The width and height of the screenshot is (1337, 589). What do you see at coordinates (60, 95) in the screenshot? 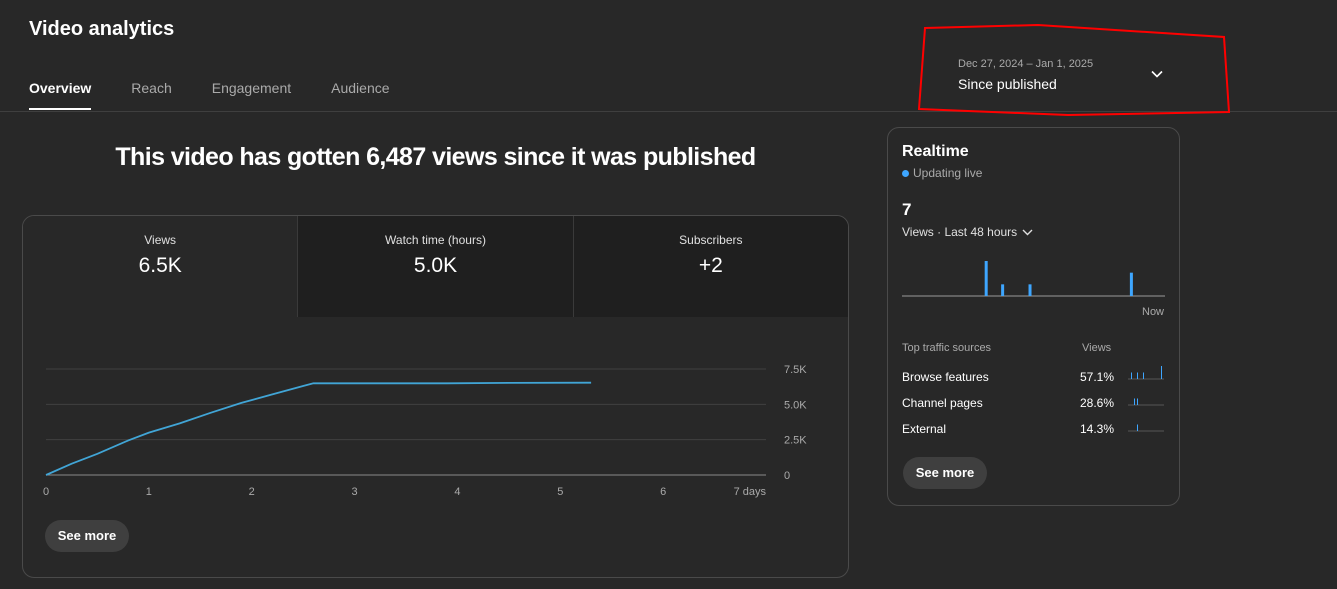
I see `tab-overview: Overview` at bounding box center [60, 95].